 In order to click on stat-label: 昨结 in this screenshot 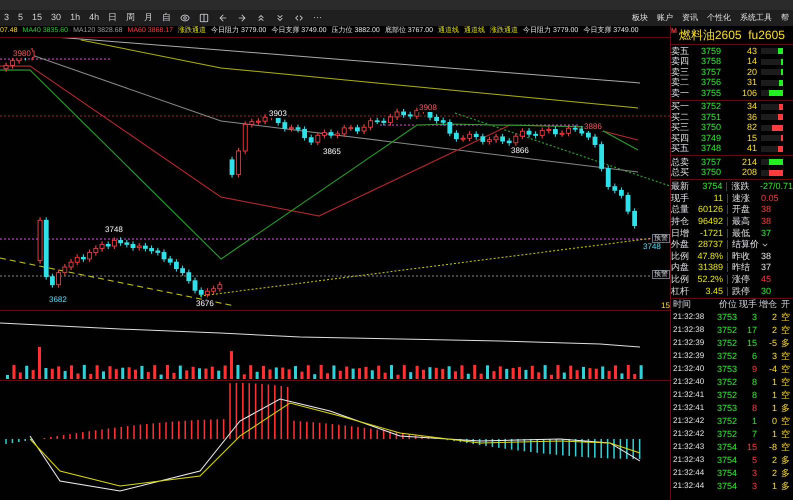, I will do `click(744, 267)`.